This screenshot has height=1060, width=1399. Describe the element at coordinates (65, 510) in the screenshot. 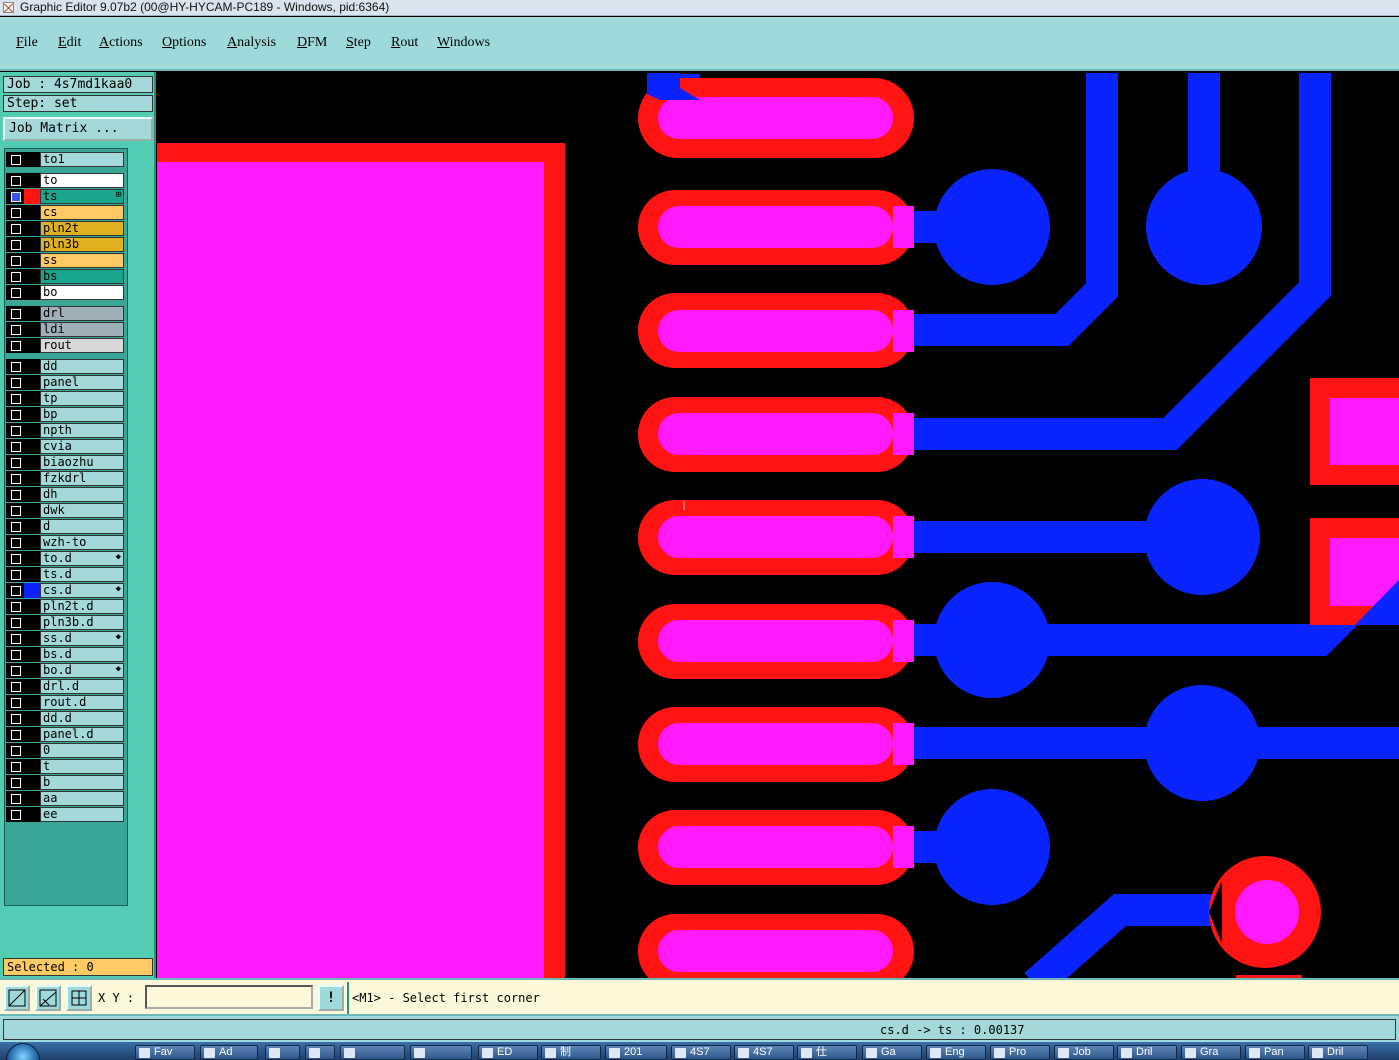

I see `layer-row: dwk` at that location.